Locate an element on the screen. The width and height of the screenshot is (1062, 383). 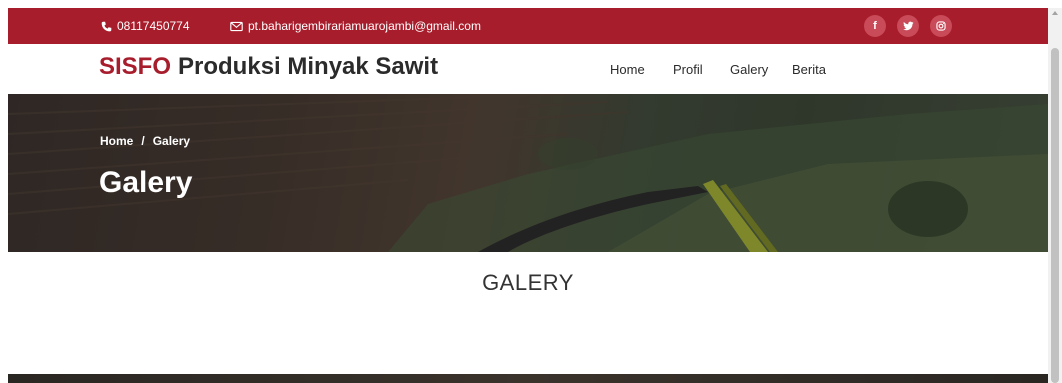
nav-item-home: Home is located at coordinates (627, 69).